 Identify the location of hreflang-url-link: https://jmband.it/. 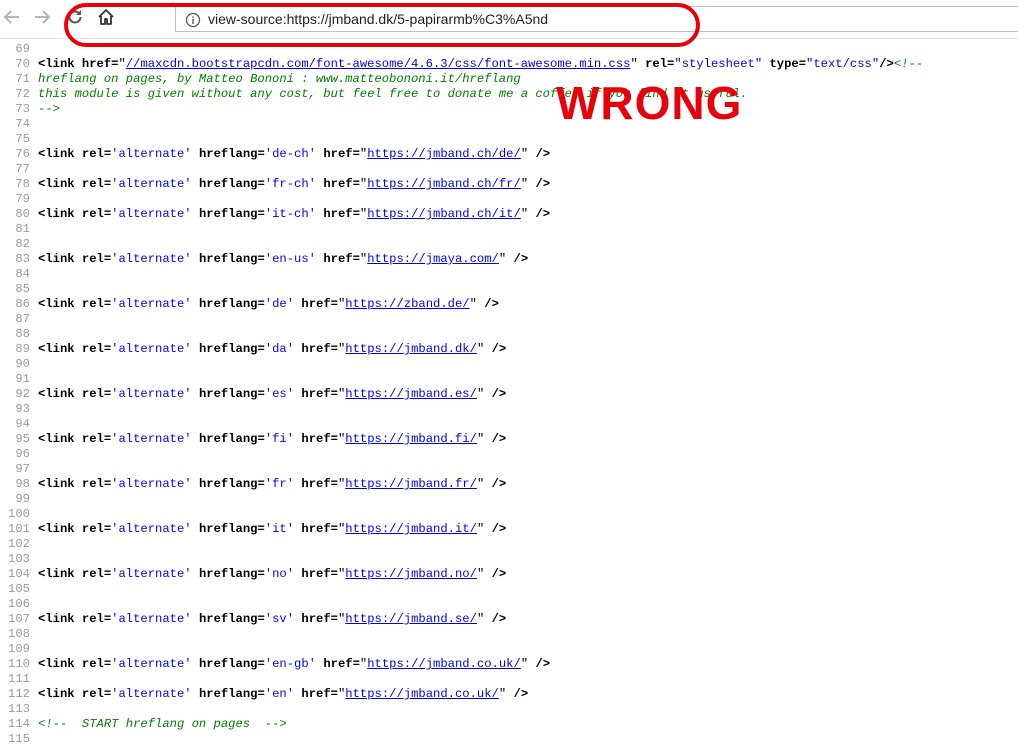
(411, 529).